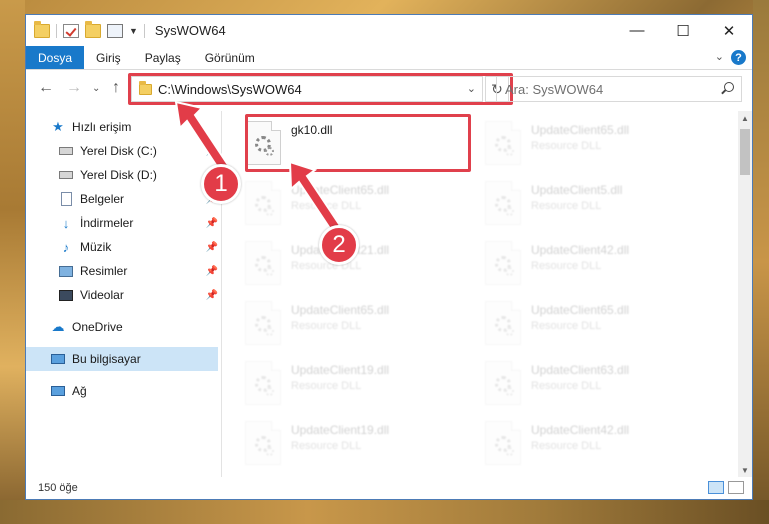 The width and height of the screenshot is (769, 524). I want to click on scroll-down-icon: ▼, so click(745, 470).